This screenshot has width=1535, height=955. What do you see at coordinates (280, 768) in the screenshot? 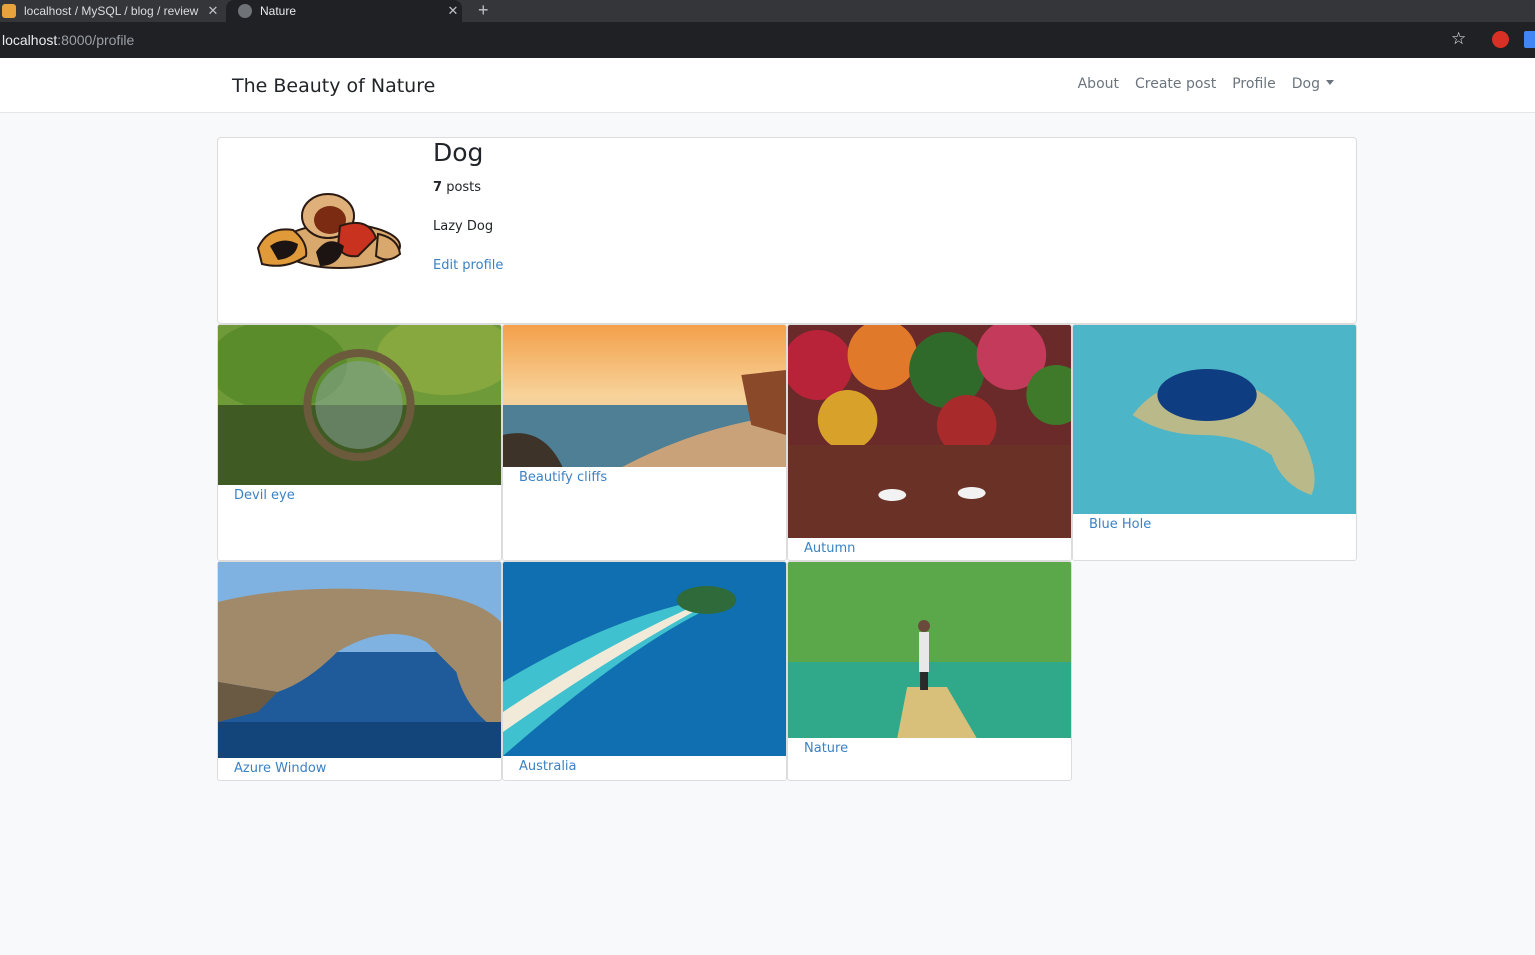
I see `post-title: Azure Window` at bounding box center [280, 768].